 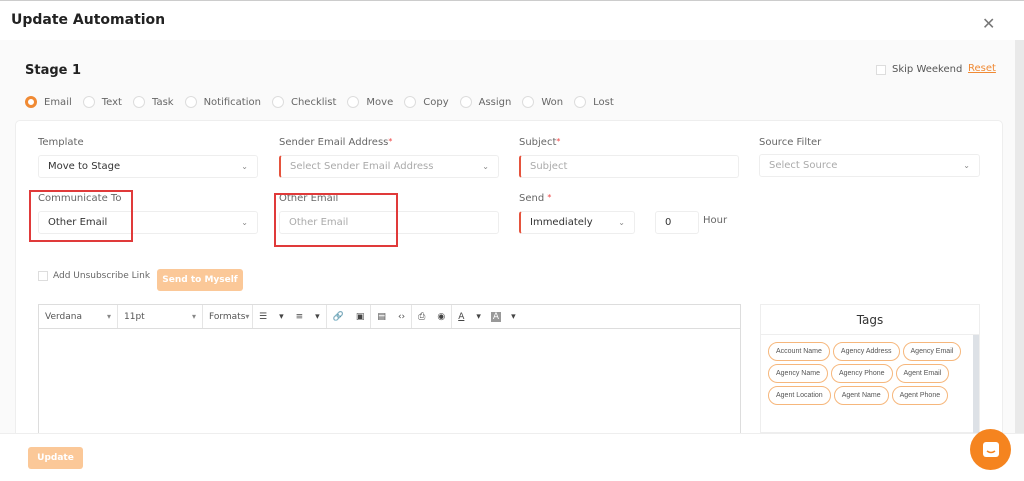 What do you see at coordinates (334, 142) in the screenshot?
I see `sender-label-text: Sender Email Address` at bounding box center [334, 142].